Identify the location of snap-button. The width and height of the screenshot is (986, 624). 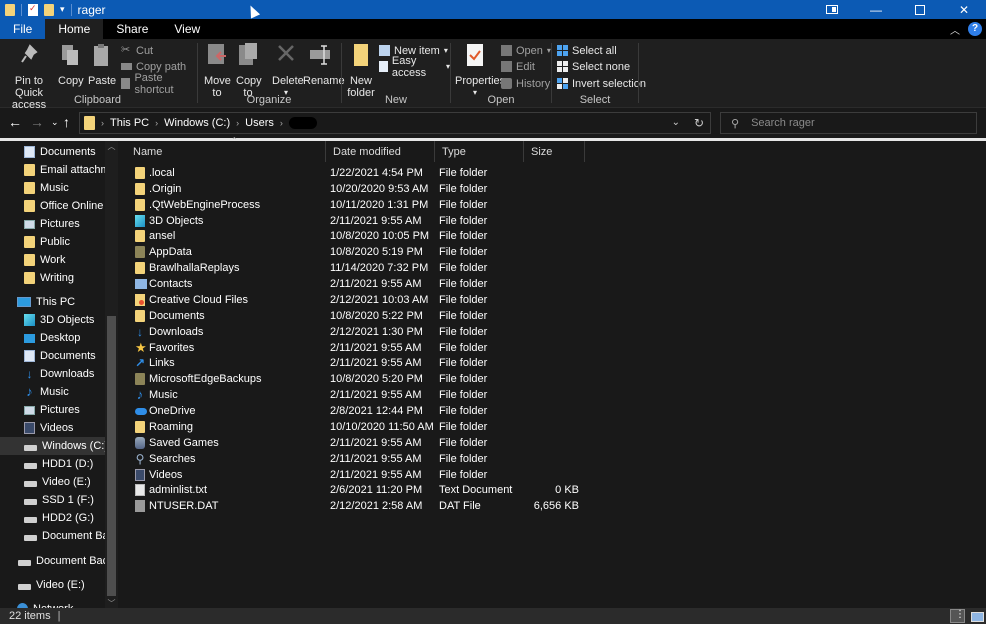
(832, 9).